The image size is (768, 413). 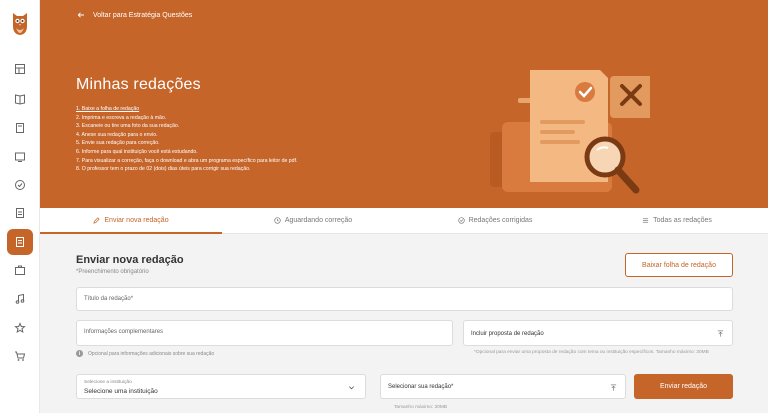 What do you see at coordinates (97, 220) in the screenshot?
I see `pencil-icon` at bounding box center [97, 220].